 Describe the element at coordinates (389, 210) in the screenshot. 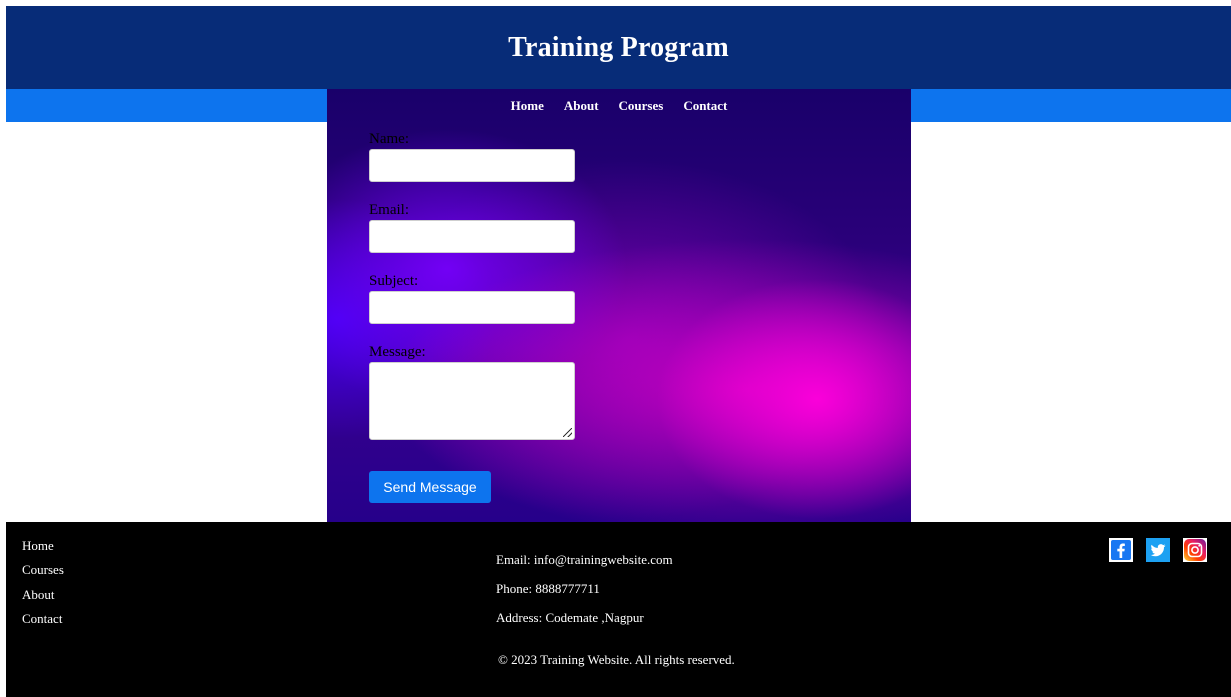

I see `email-label: Email:` at that location.